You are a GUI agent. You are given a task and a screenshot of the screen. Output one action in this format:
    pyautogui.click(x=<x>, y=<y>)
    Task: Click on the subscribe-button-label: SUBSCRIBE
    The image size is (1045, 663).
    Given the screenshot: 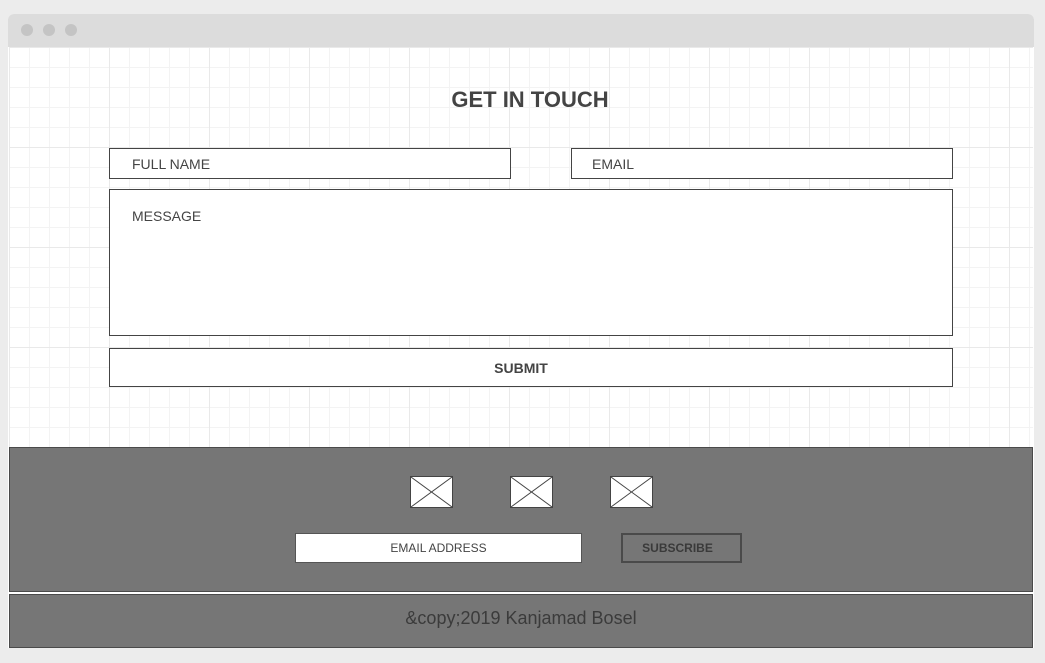 What is the action you would take?
    pyautogui.click(x=677, y=548)
    